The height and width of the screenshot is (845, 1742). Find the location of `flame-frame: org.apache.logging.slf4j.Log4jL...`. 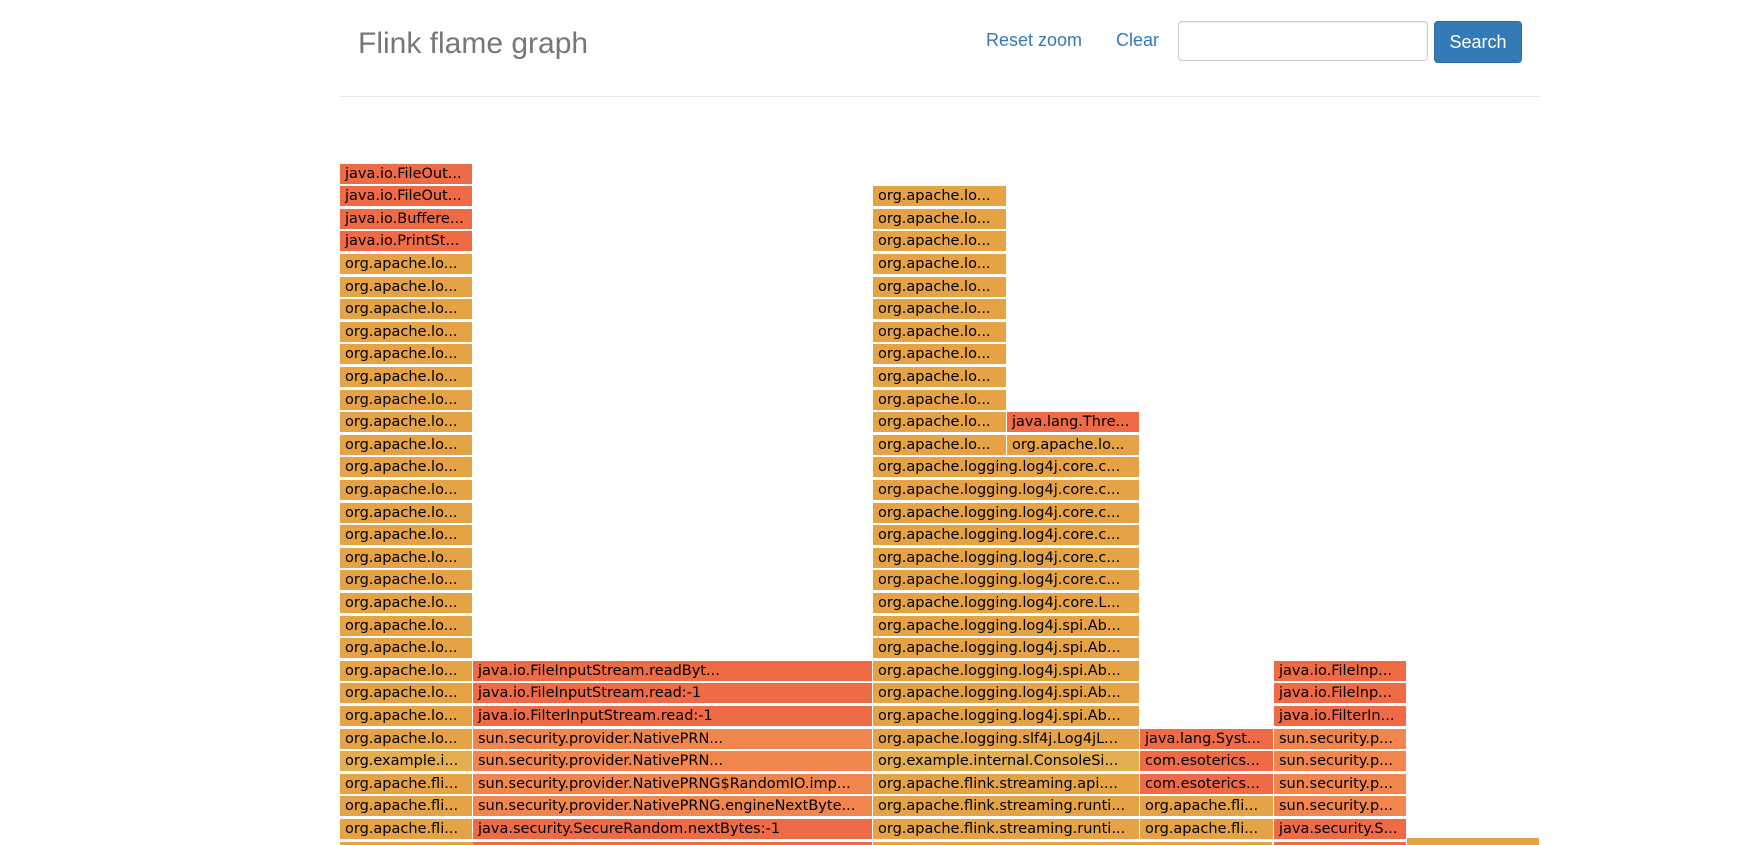

flame-frame: org.apache.logging.slf4j.Log4jL... is located at coordinates (1006, 739).